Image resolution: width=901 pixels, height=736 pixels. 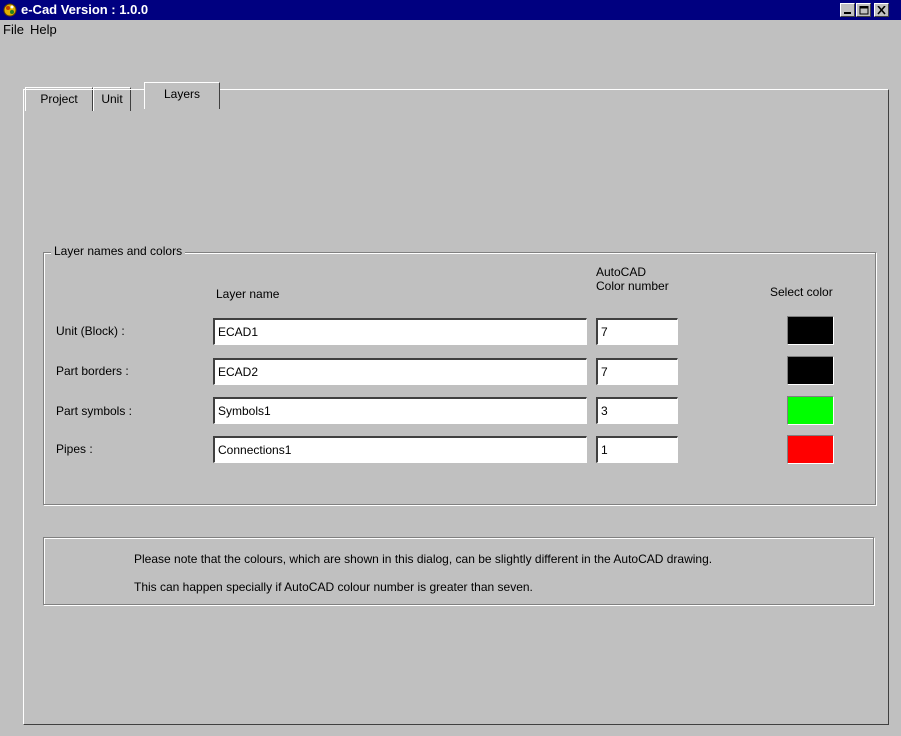 What do you see at coordinates (847, 10) in the screenshot?
I see `minimize-button` at bounding box center [847, 10].